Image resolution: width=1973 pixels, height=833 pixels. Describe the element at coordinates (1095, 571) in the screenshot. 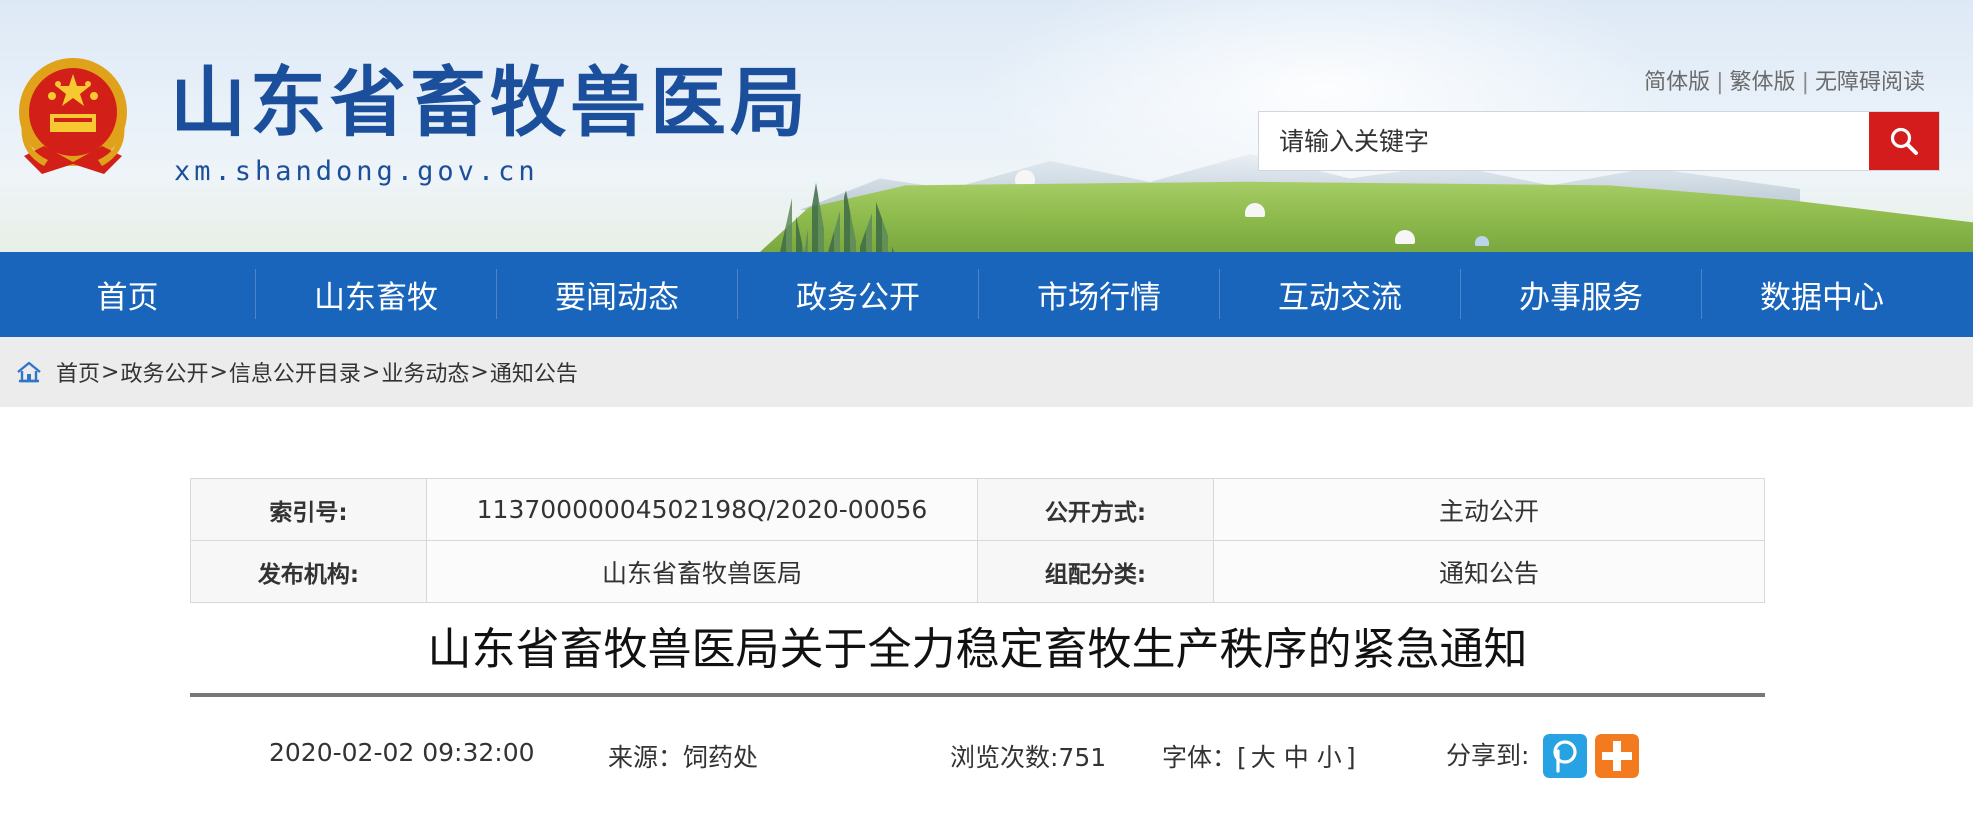

I see `category-label: 组配分类:` at that location.